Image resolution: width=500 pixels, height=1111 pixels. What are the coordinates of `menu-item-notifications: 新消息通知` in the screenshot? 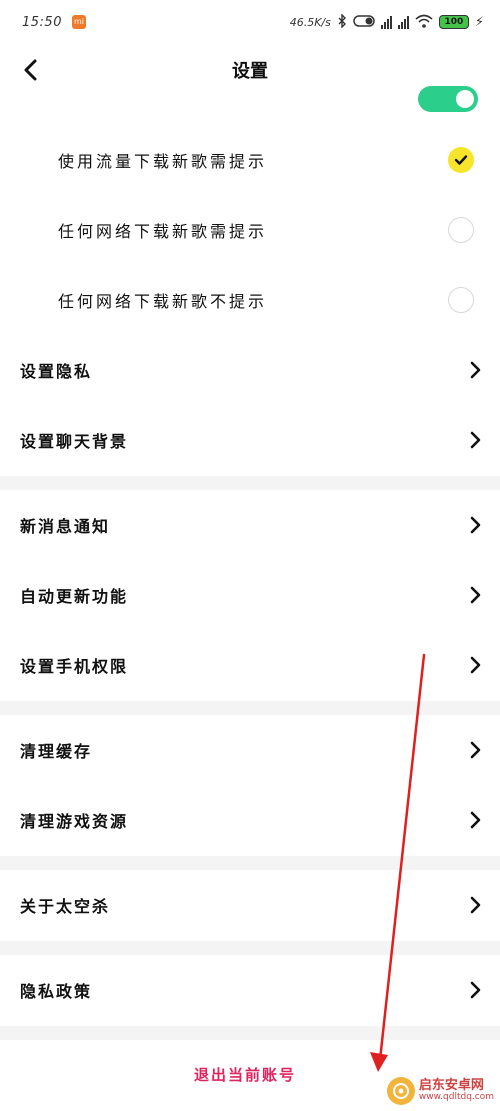 It's located at (250, 525).